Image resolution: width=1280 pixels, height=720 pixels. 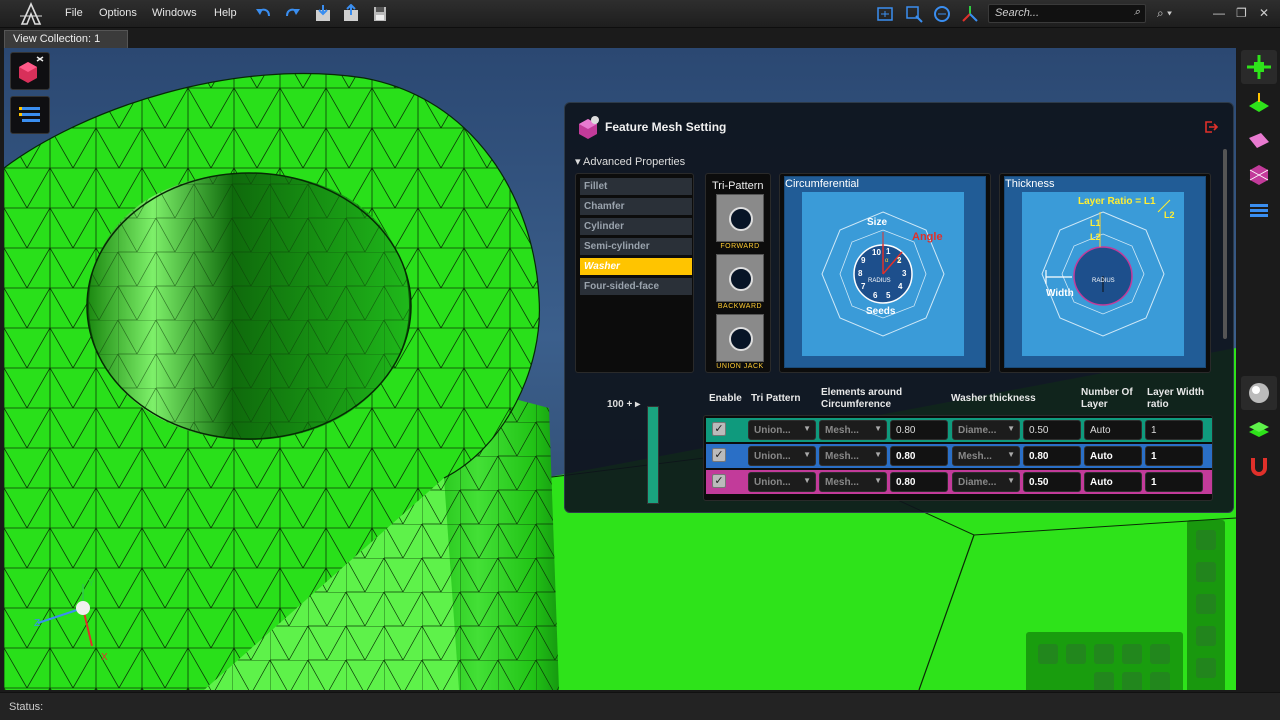 What do you see at coordinates (323, 14) in the screenshot?
I see `import-icon` at bounding box center [323, 14].